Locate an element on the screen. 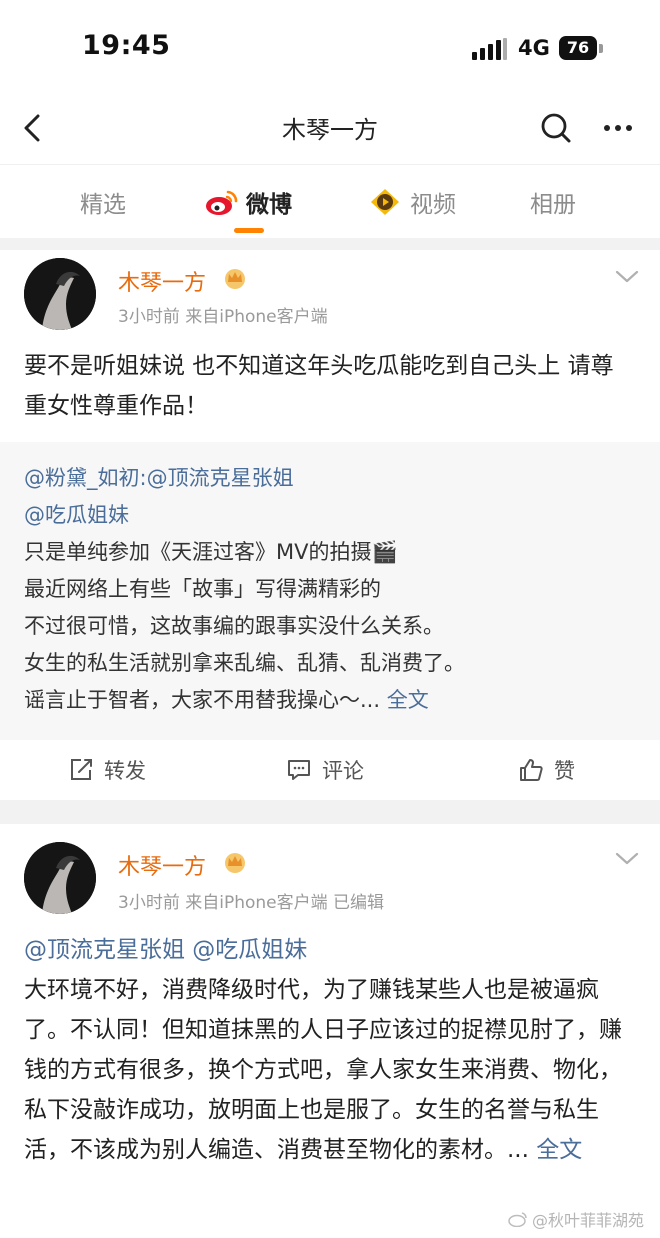  status-time: 19:45 is located at coordinates (126, 45).